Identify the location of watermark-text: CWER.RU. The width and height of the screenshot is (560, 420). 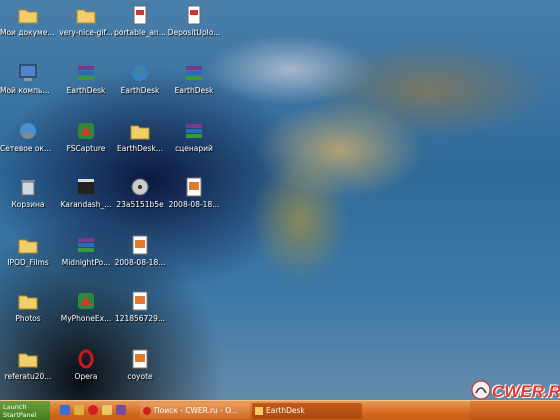
(526, 391).